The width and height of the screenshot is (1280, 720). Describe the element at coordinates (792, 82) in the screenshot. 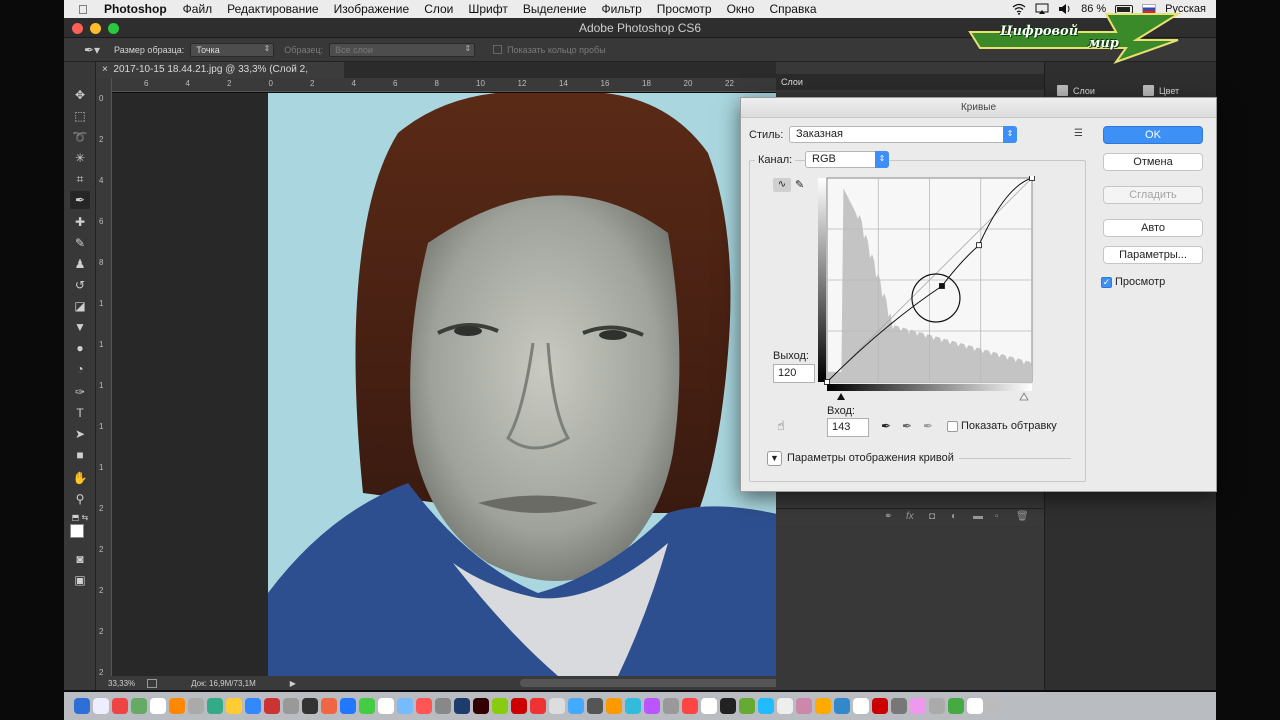

I see `layers-panel-title: Слои` at that location.